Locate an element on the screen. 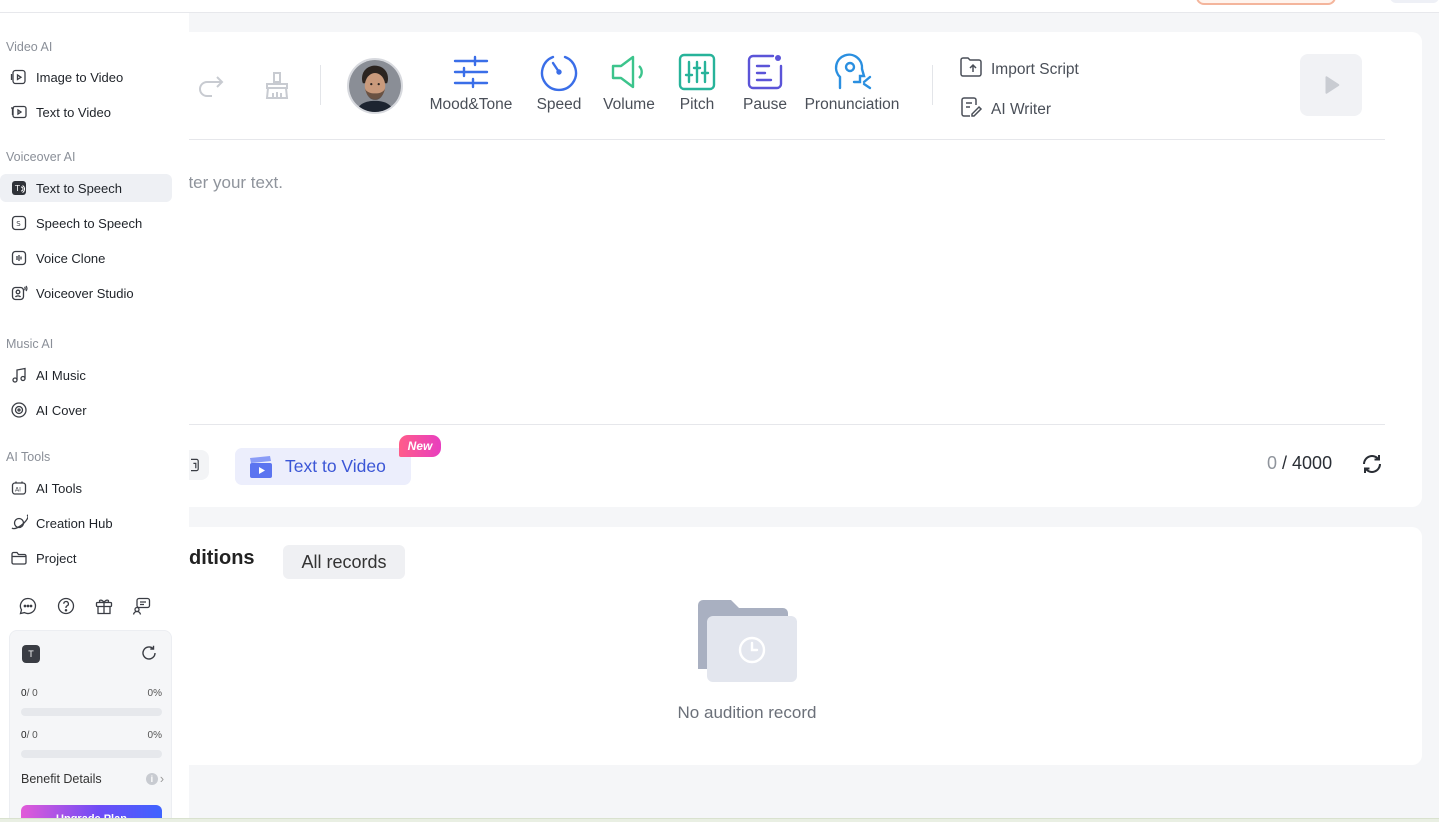 The width and height of the screenshot is (1439, 822). sync-icon is located at coordinates (1372, 464).